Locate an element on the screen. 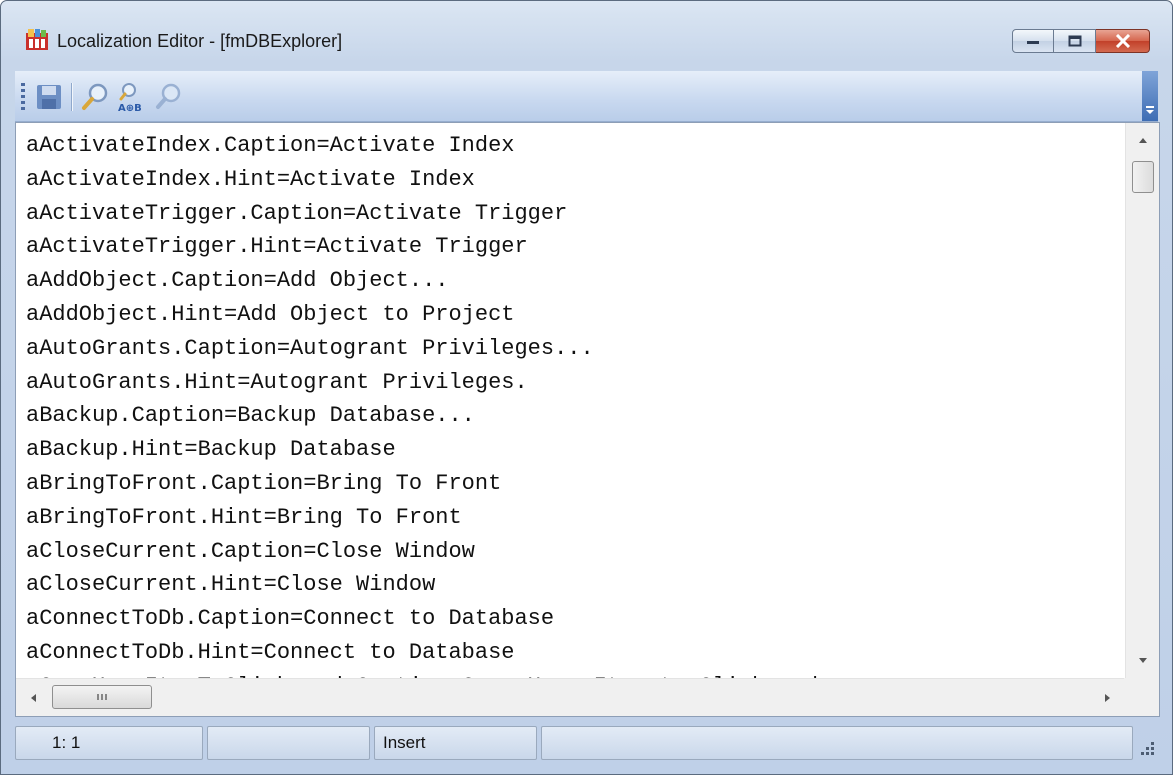  minimize-icon is located at coordinates (1033, 42).